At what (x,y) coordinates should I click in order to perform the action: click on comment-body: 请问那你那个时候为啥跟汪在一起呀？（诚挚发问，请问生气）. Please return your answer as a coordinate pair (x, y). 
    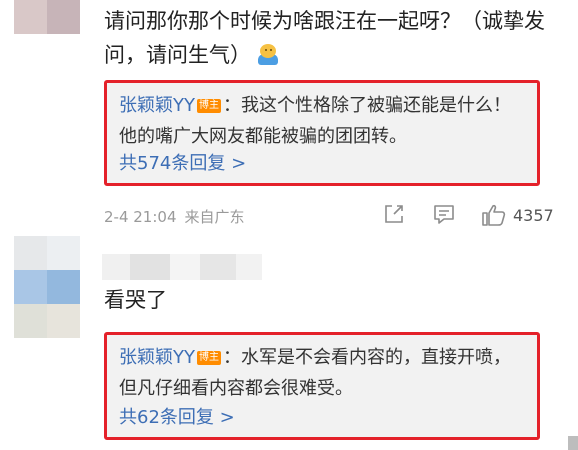
    Looking at the image, I should click on (324, 38).